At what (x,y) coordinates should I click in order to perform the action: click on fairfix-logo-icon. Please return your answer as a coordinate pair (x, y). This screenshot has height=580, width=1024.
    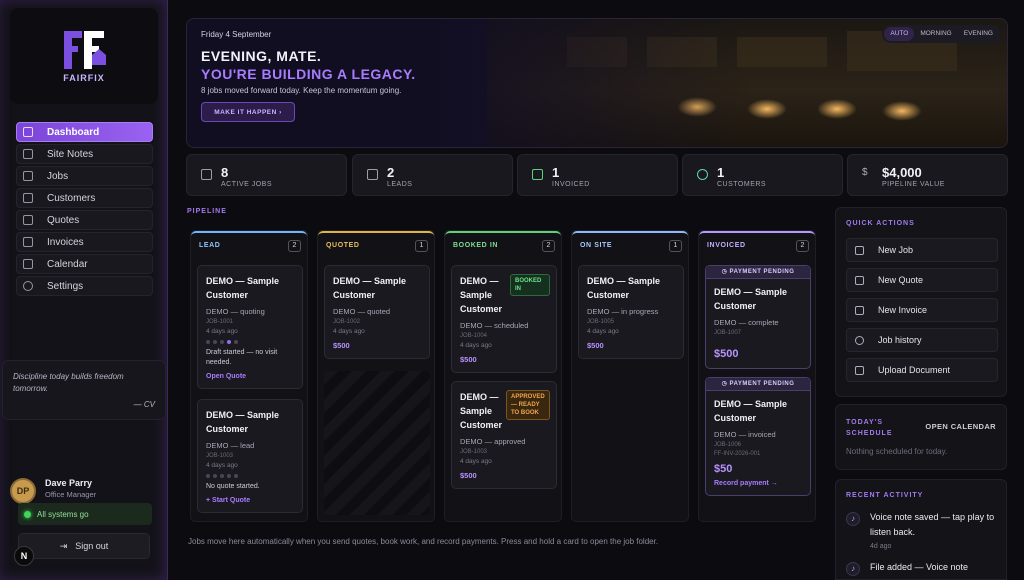
    Looking at the image, I should click on (85, 50).